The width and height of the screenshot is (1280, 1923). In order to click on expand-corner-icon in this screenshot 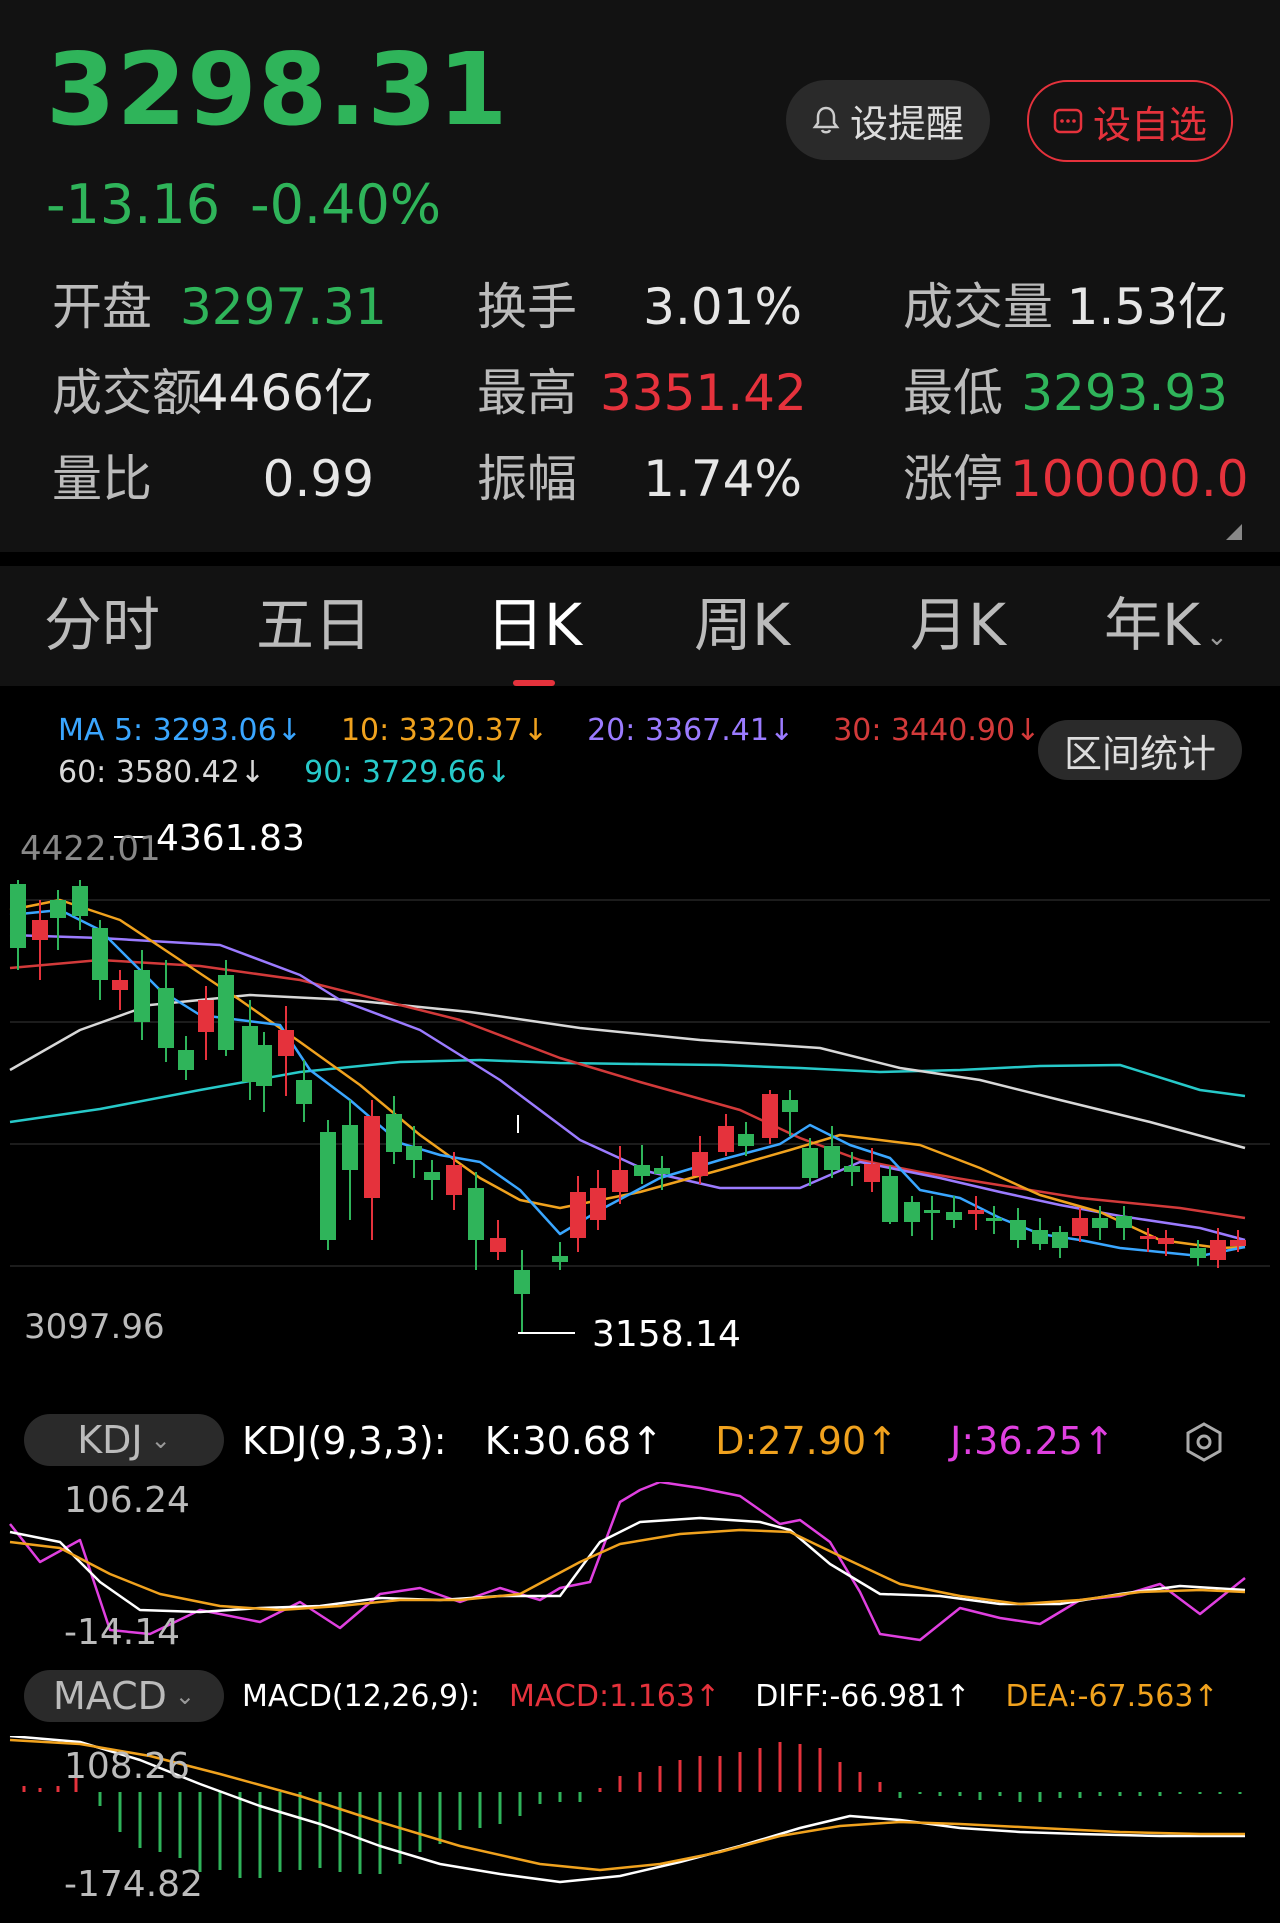, I will do `click(1234, 532)`.